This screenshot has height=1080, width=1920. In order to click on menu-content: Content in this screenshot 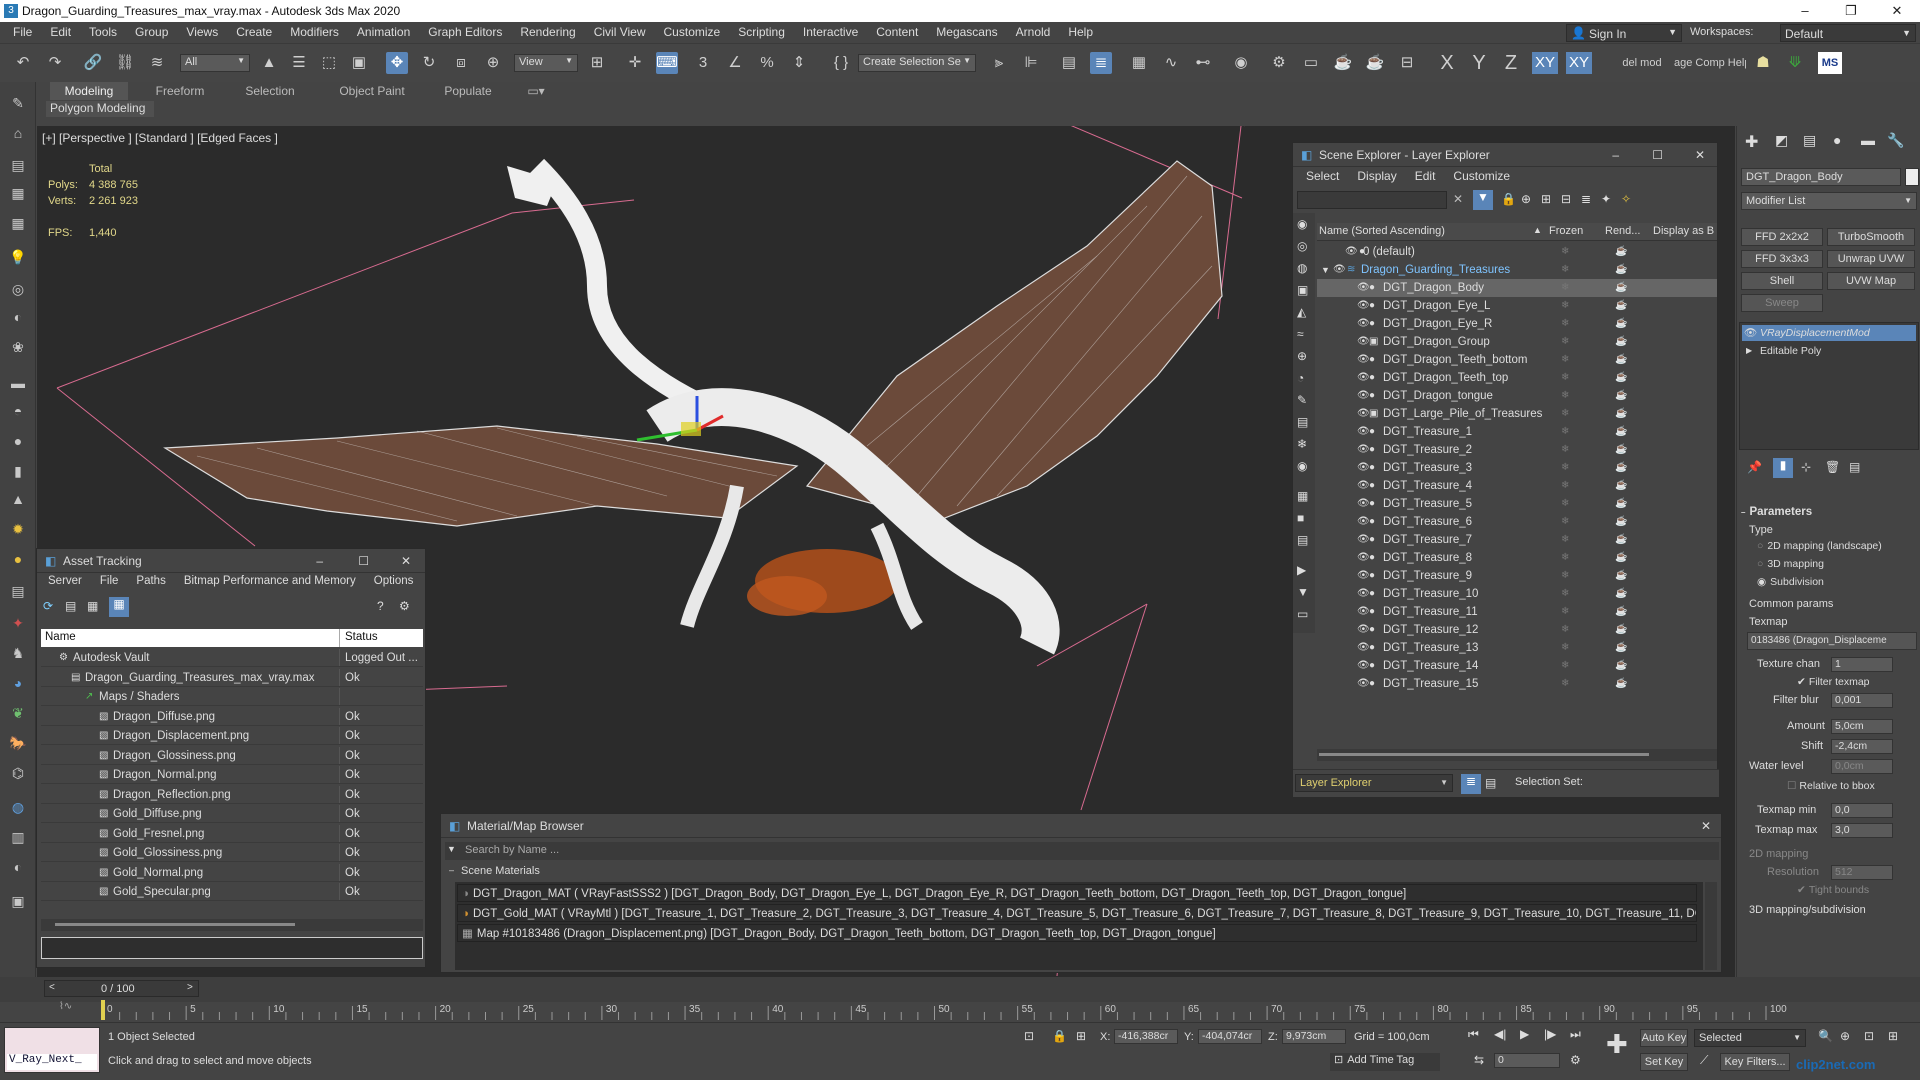, I will do `click(897, 33)`.